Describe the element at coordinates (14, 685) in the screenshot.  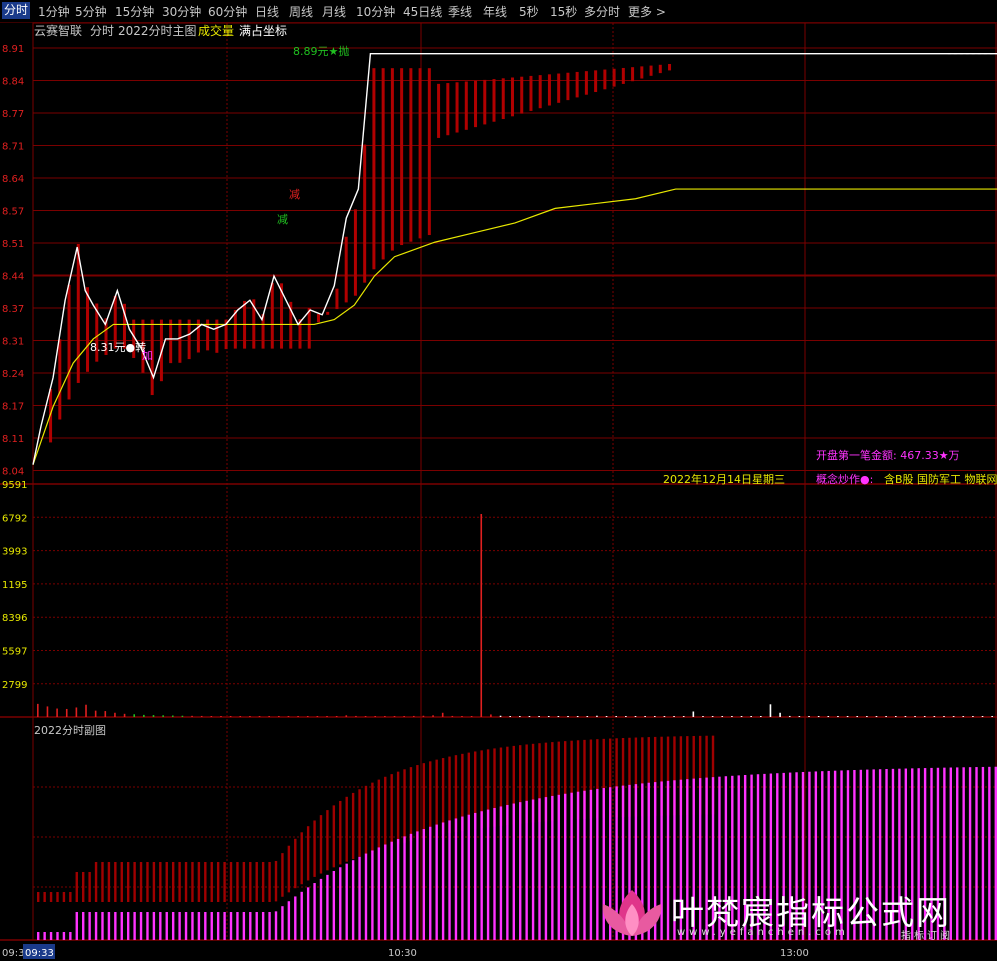
I see `volume-axis-label: 2799` at that location.